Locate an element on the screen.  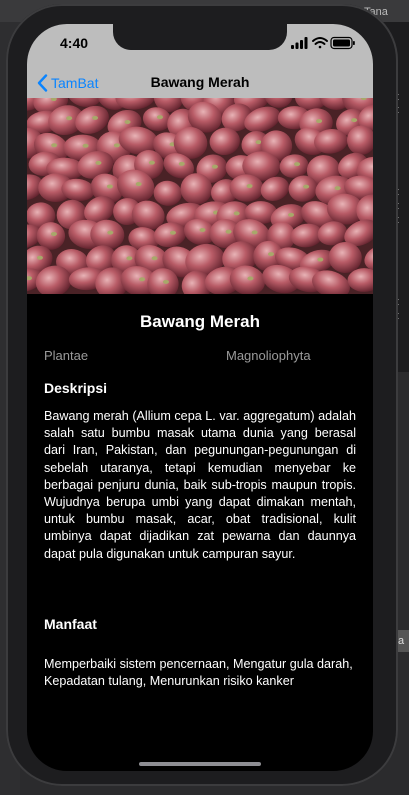
plant-division: Magnoliophyta is located at coordinates (268, 355).